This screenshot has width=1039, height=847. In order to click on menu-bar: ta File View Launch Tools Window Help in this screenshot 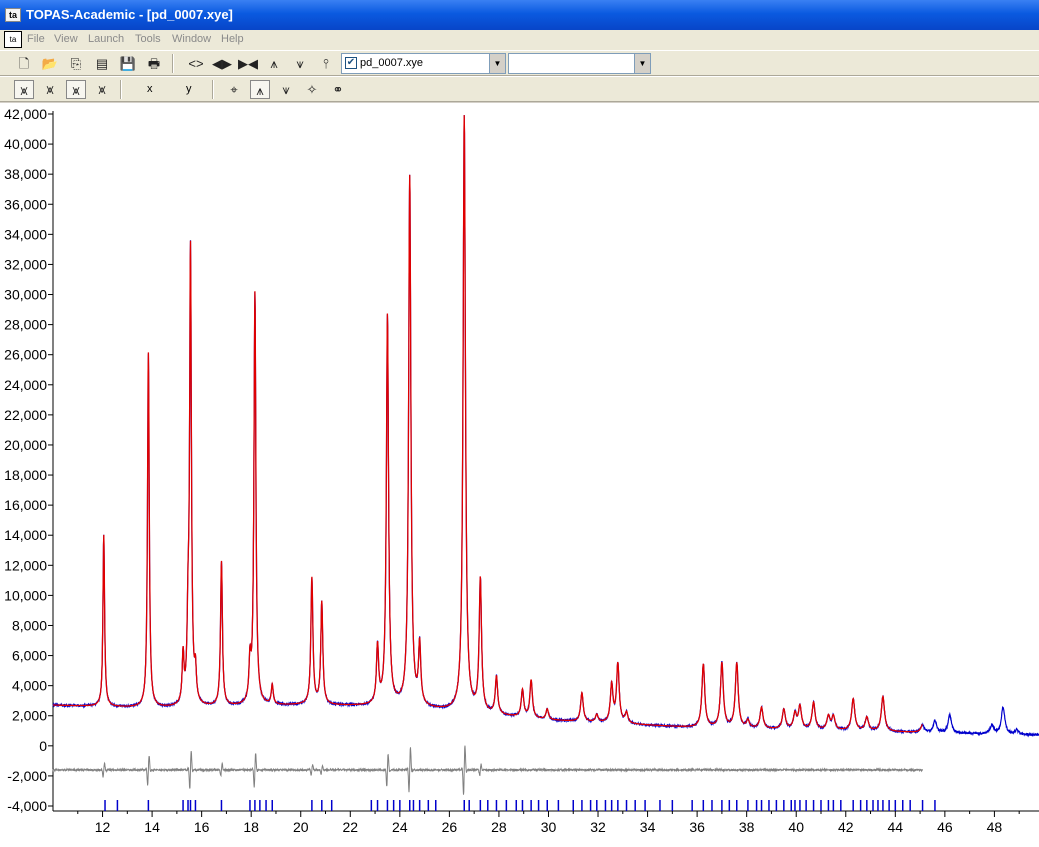, I will do `click(519, 40)`.